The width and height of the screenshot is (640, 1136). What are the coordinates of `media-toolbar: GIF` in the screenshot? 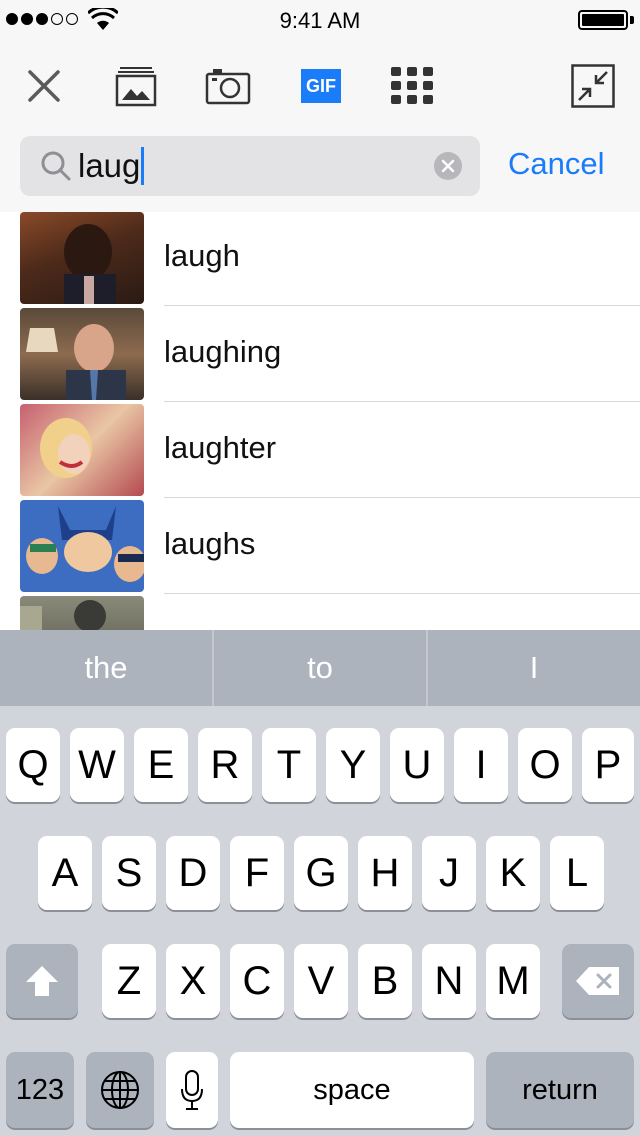 It's located at (320, 86).